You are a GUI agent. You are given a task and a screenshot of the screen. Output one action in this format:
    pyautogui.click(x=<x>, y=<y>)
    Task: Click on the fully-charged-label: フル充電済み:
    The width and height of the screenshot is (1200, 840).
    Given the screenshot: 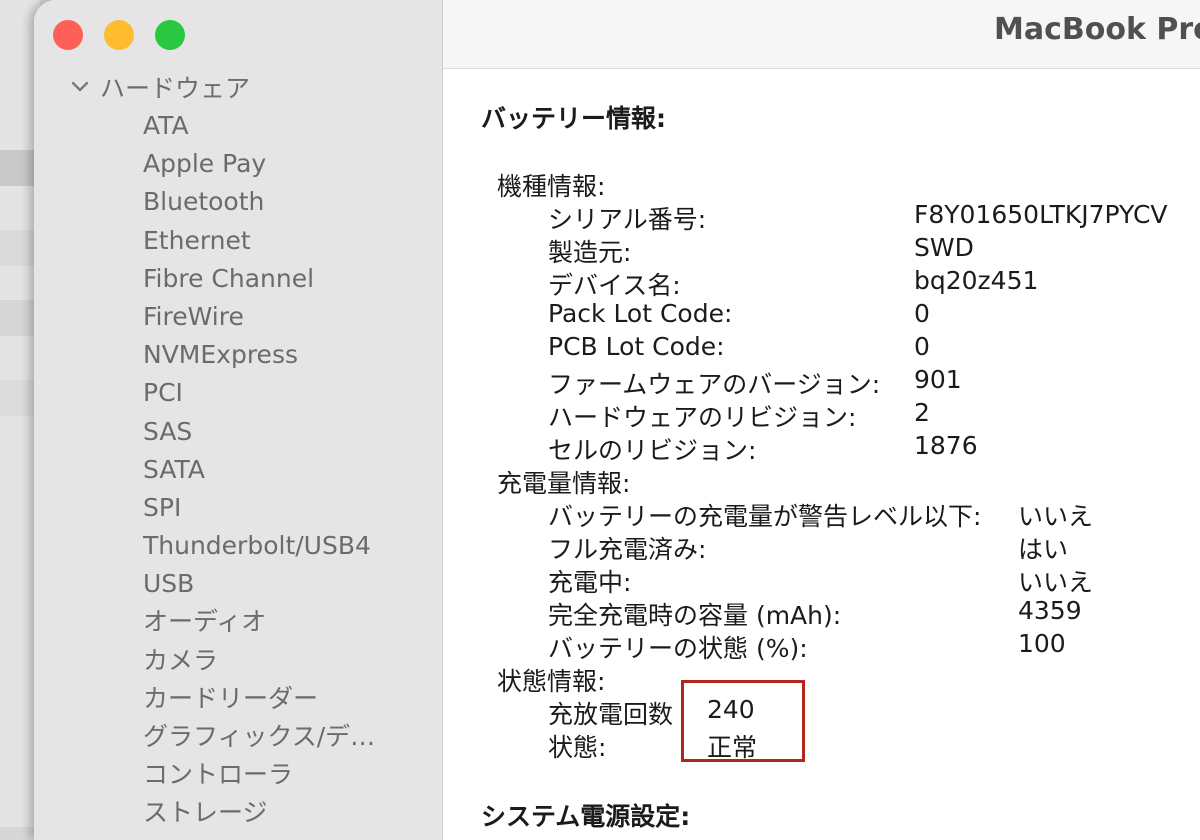 What is the action you would take?
    pyautogui.click(x=627, y=549)
    